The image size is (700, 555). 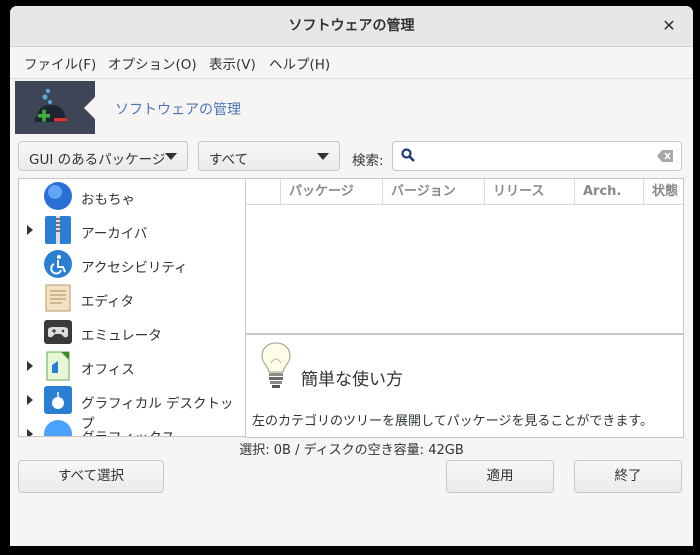 I want to click on category-item: アクセシビリティ, so click(x=132, y=264).